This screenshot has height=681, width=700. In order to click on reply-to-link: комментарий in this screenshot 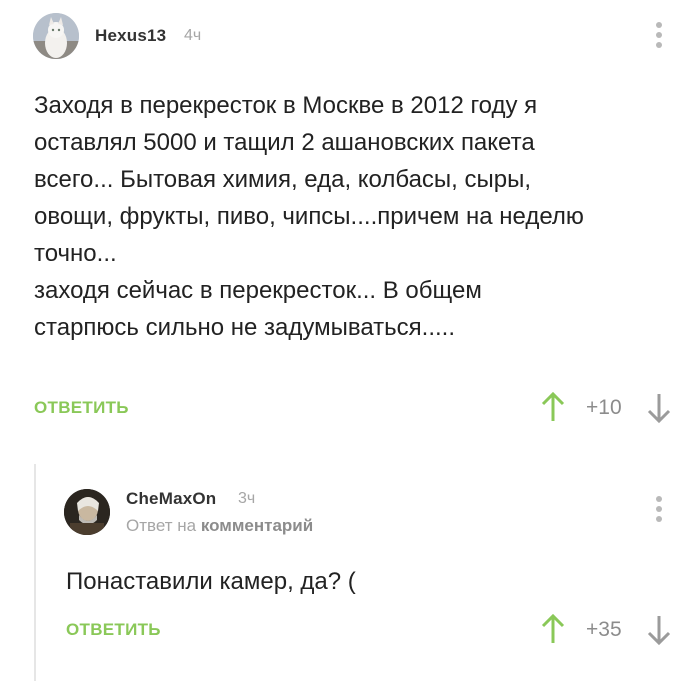, I will do `click(257, 525)`.